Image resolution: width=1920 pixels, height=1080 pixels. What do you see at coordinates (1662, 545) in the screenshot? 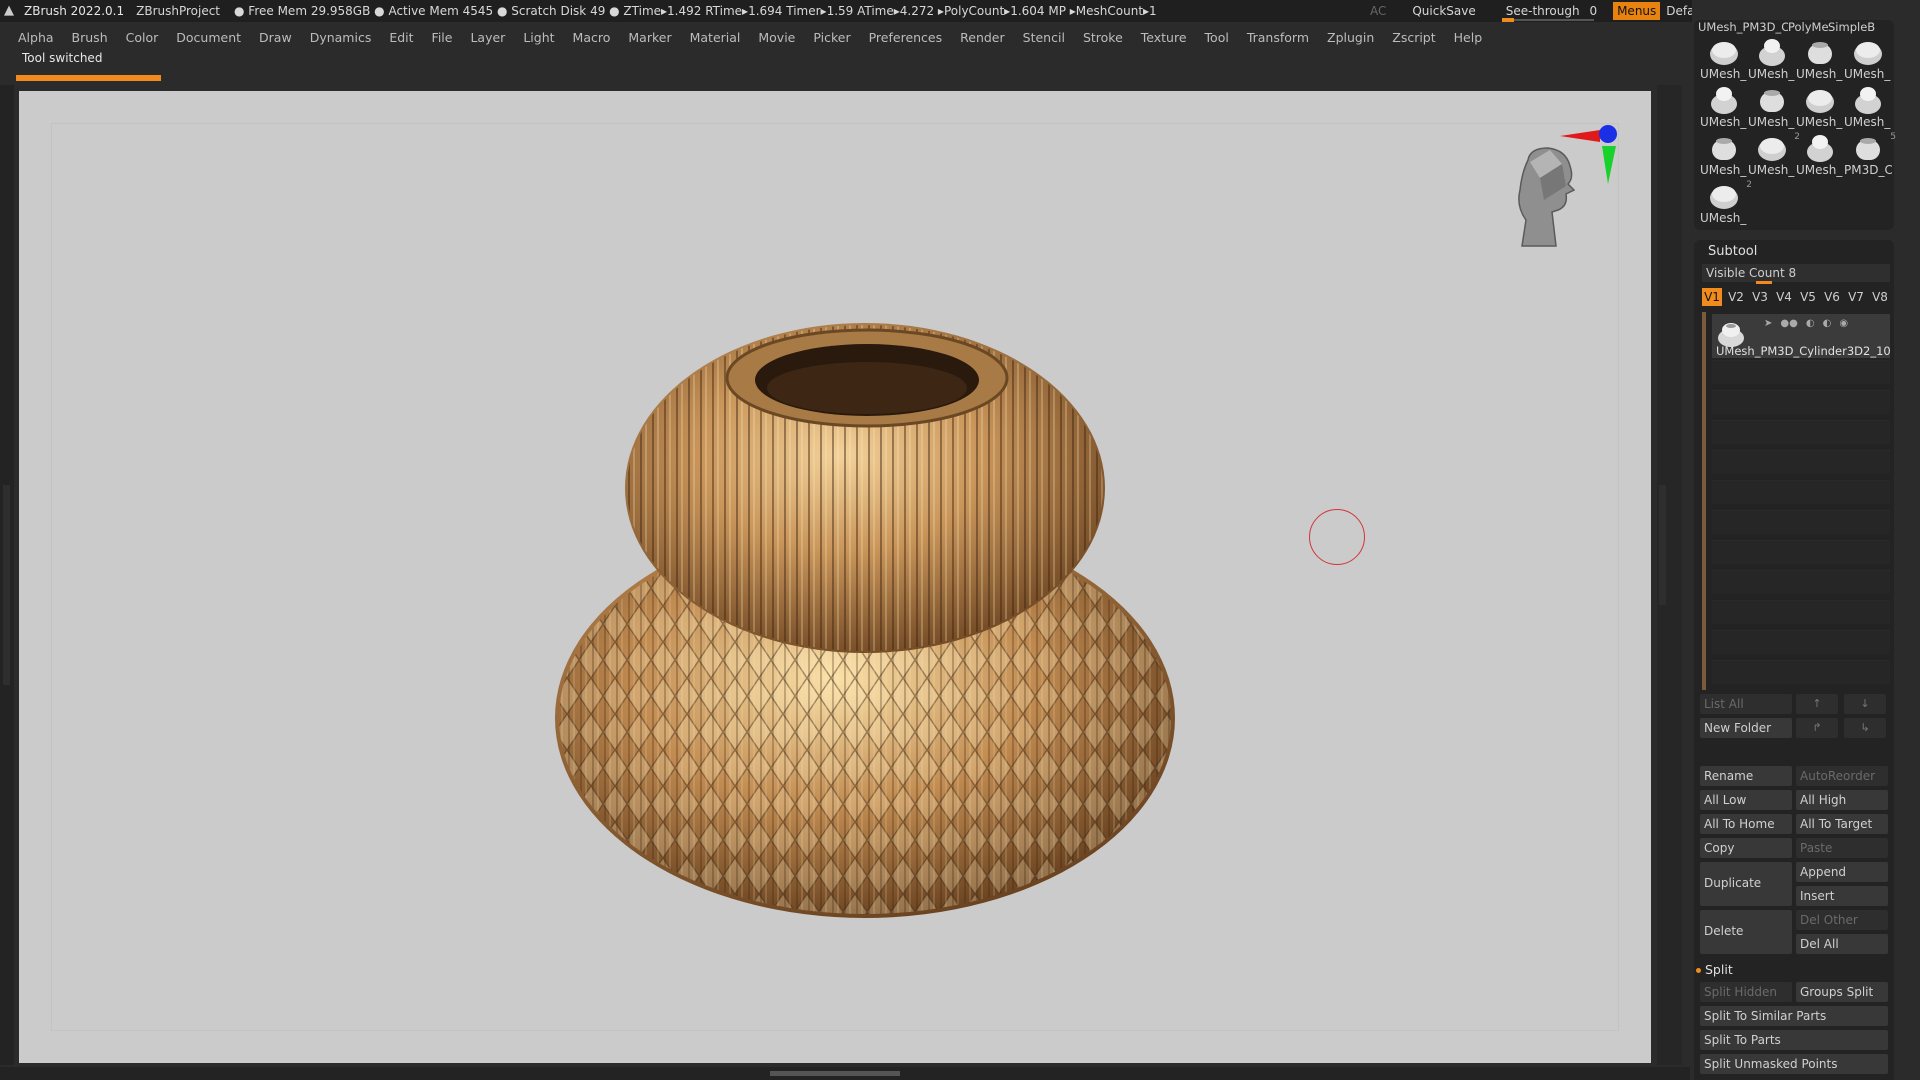
I see `right-shelf-handle` at bounding box center [1662, 545].